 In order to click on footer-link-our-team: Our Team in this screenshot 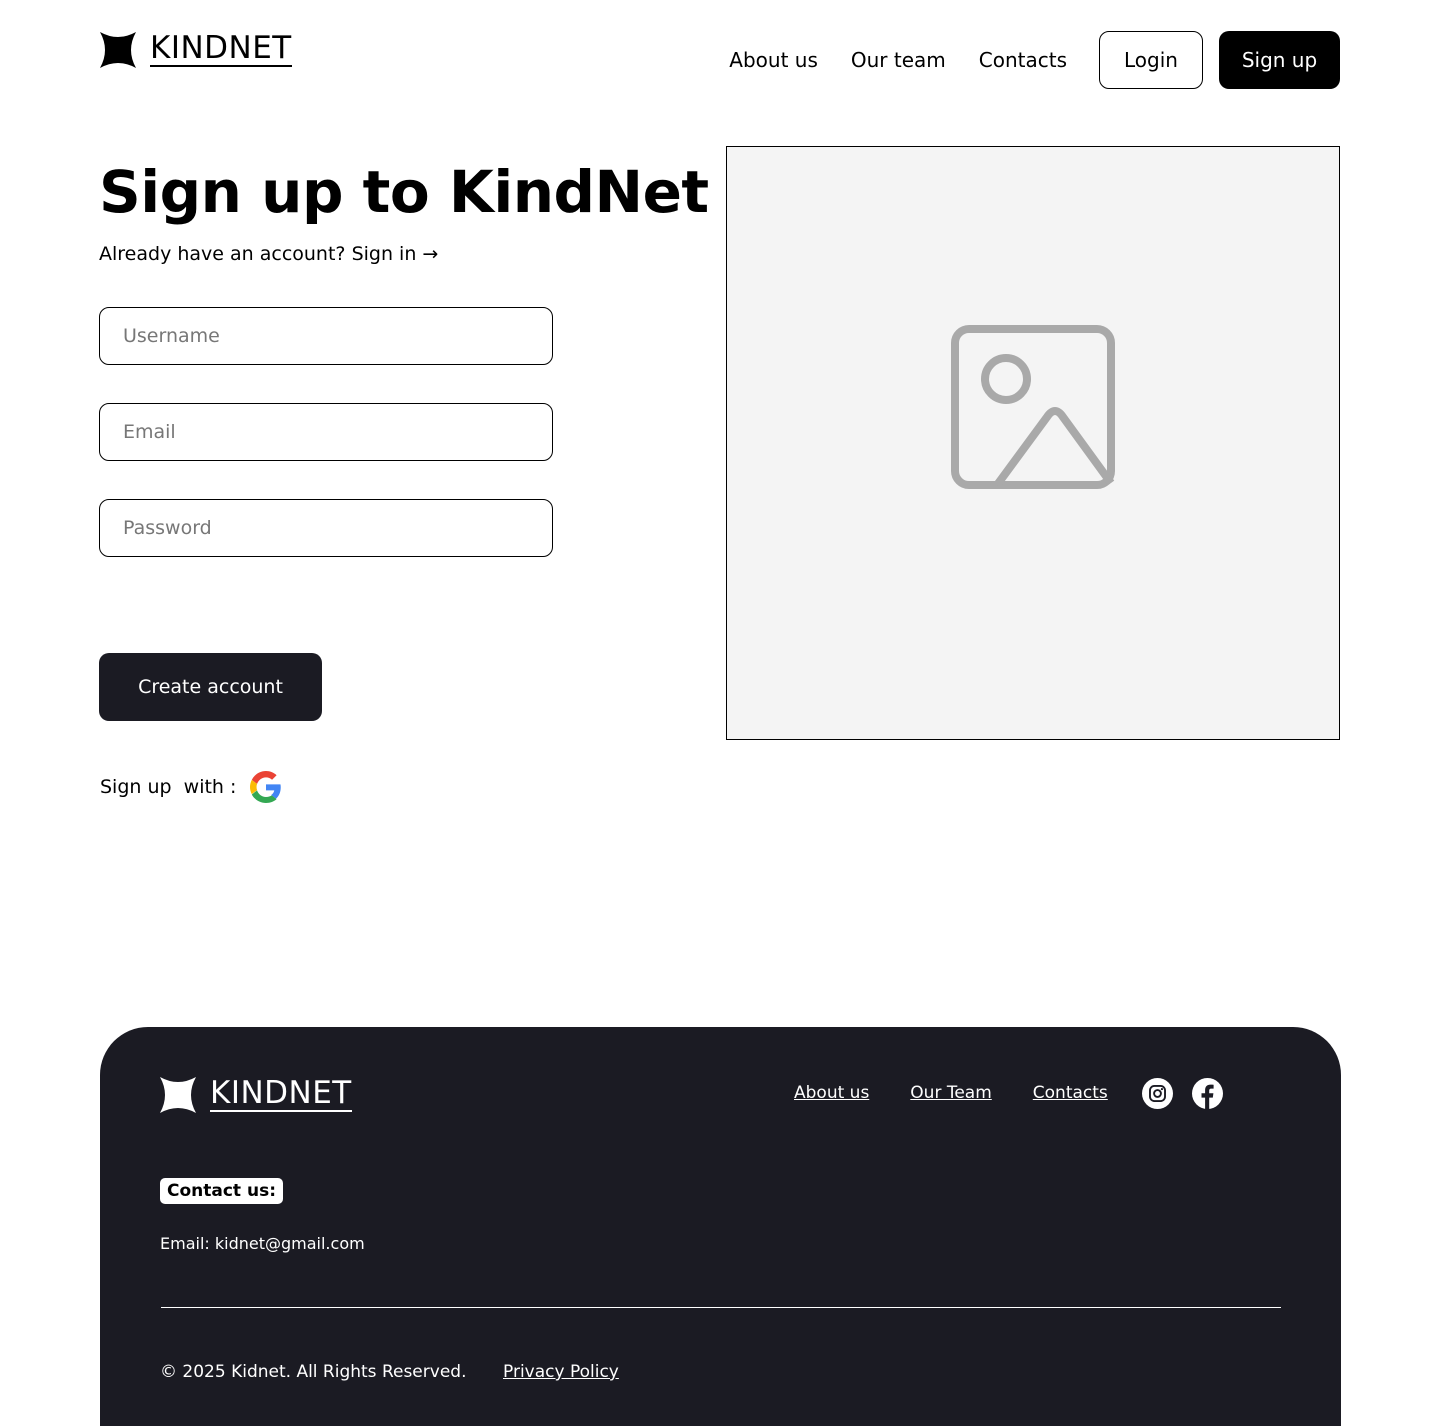, I will do `click(950, 1093)`.